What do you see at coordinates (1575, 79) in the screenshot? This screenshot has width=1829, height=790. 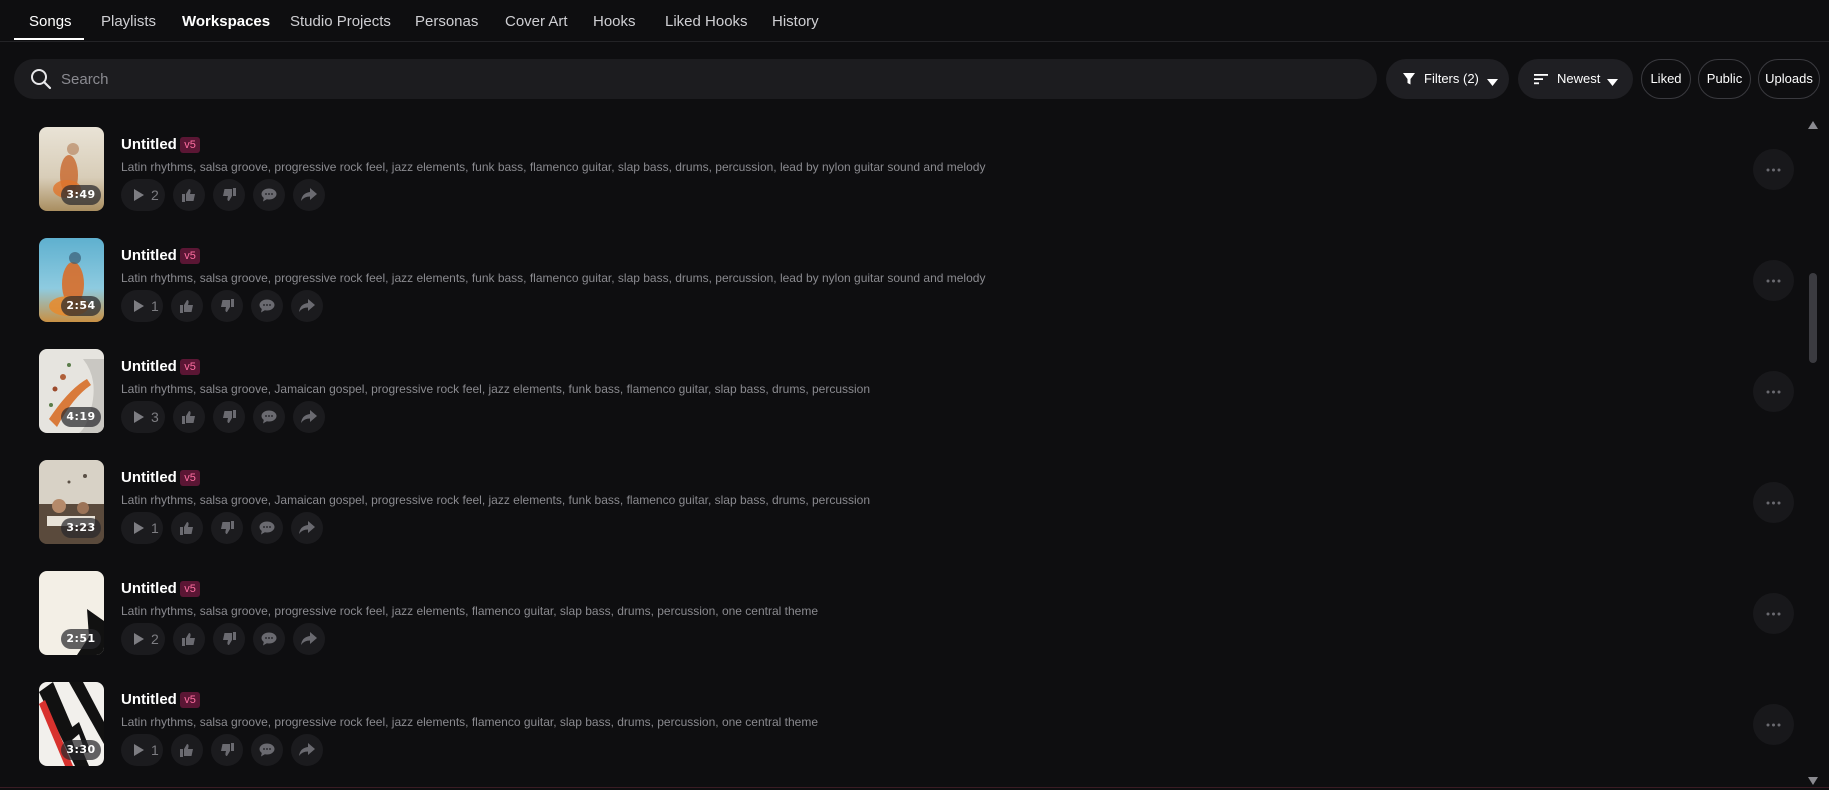 I see `sort-button: Newest` at bounding box center [1575, 79].